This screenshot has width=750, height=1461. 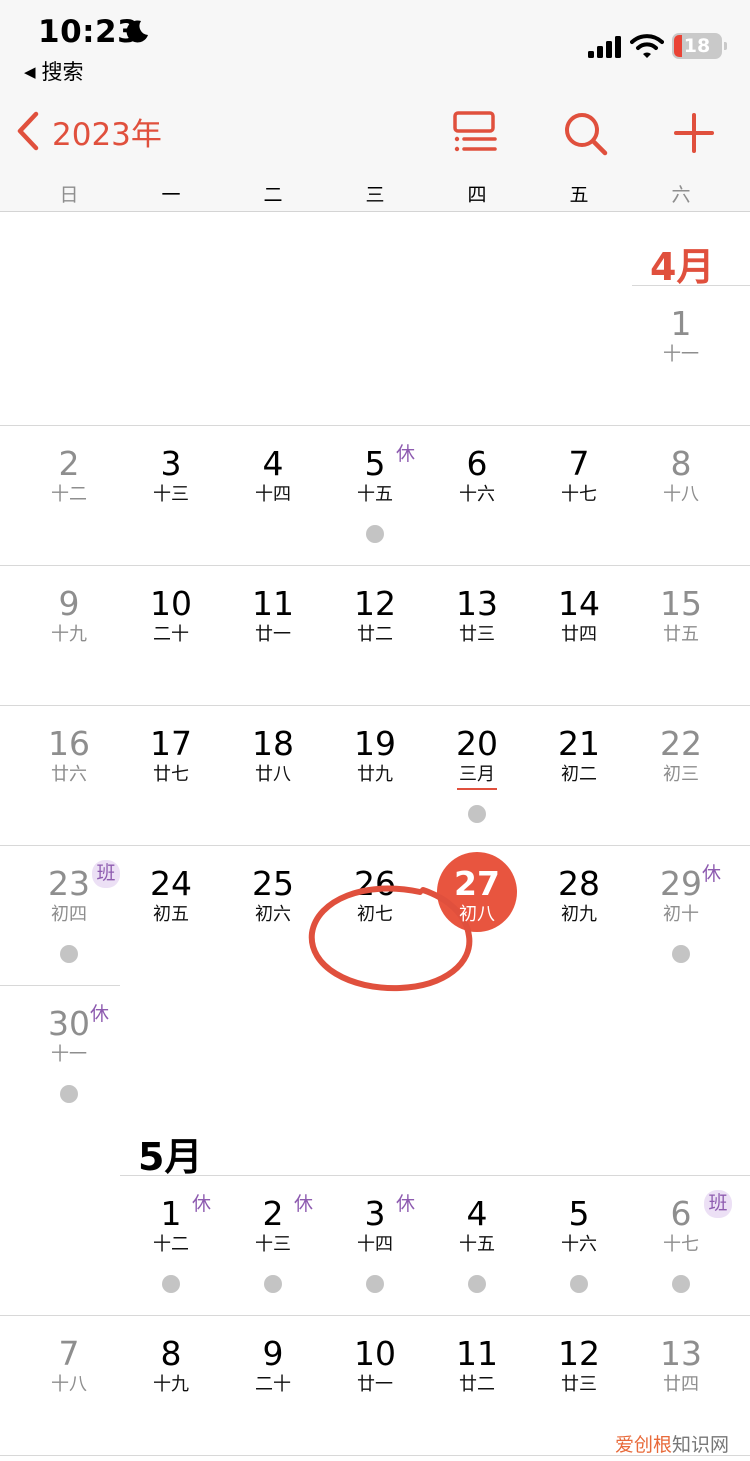 What do you see at coordinates (69, 636) in the screenshot?
I see `day-cell: 9 十九` at bounding box center [69, 636].